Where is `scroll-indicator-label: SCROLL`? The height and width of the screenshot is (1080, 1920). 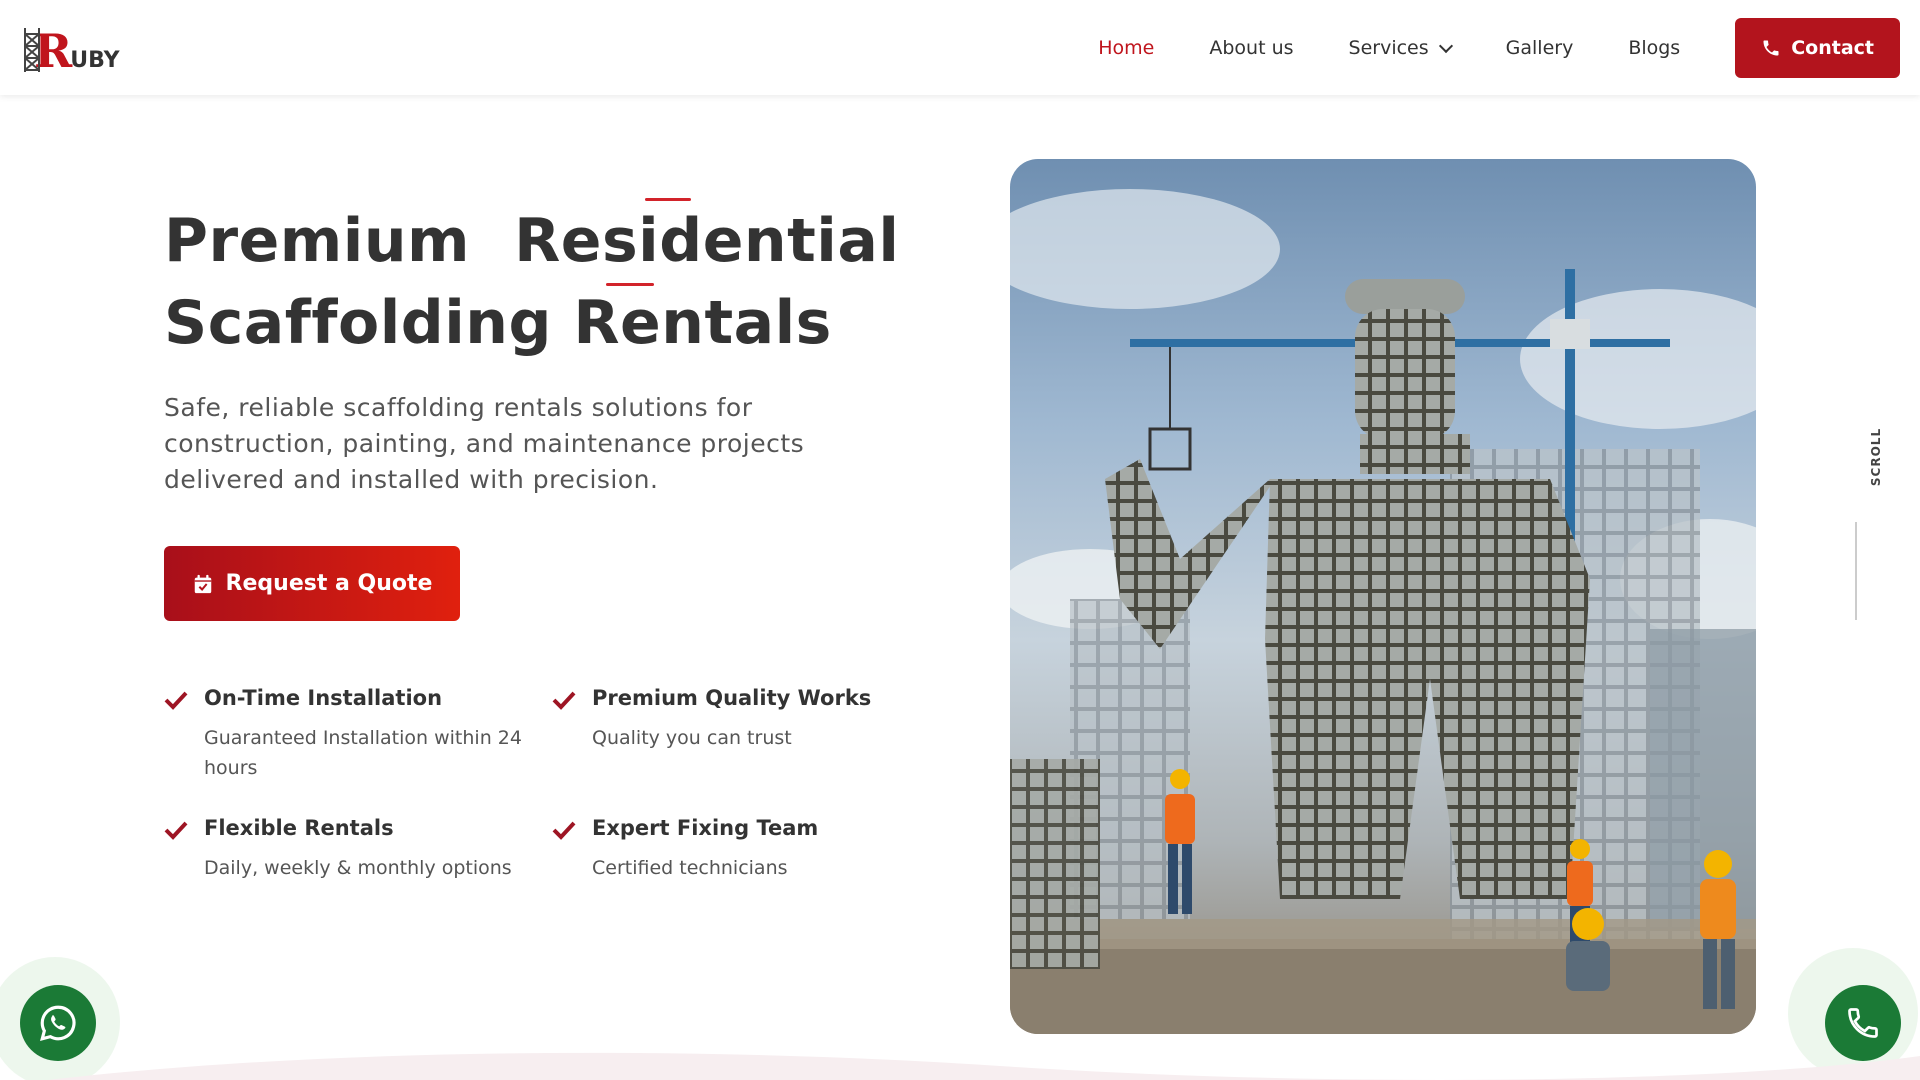
scroll-indicator-label: SCROLL is located at coordinates (1876, 457).